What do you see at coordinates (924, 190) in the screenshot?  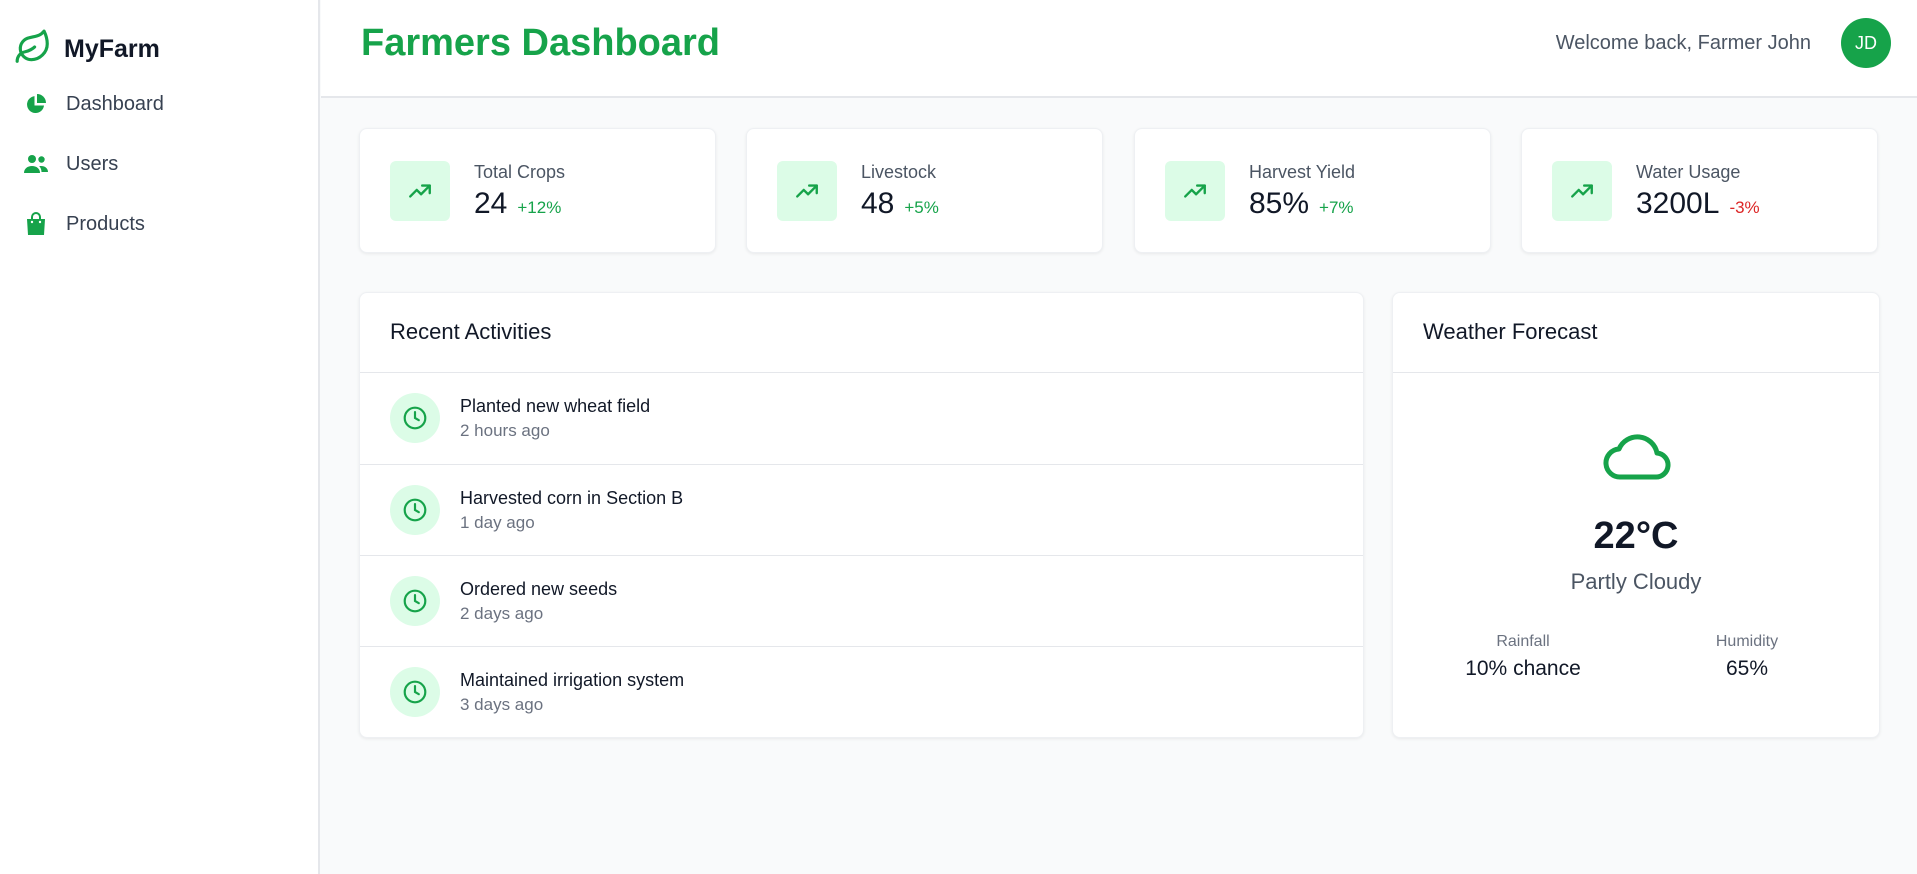 I see `stat-card-livestock: Livestock 48 +5%` at bounding box center [924, 190].